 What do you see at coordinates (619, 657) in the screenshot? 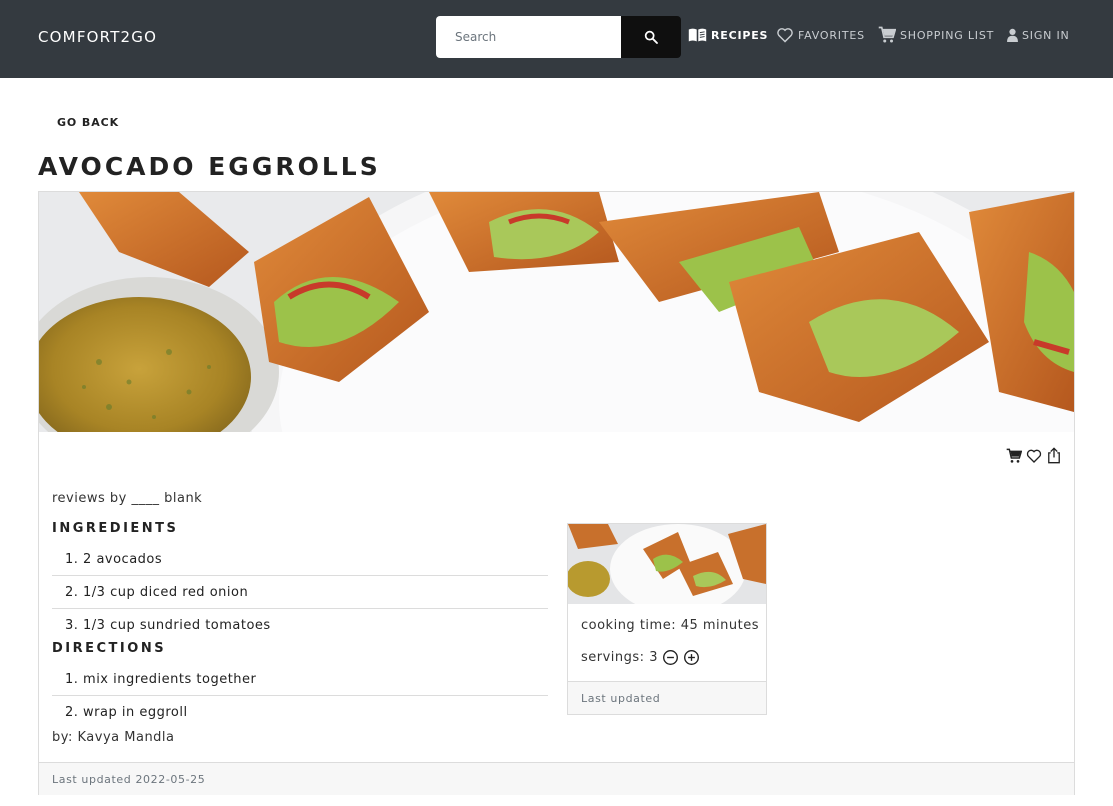
I see `servings-label: servings: 3` at bounding box center [619, 657].